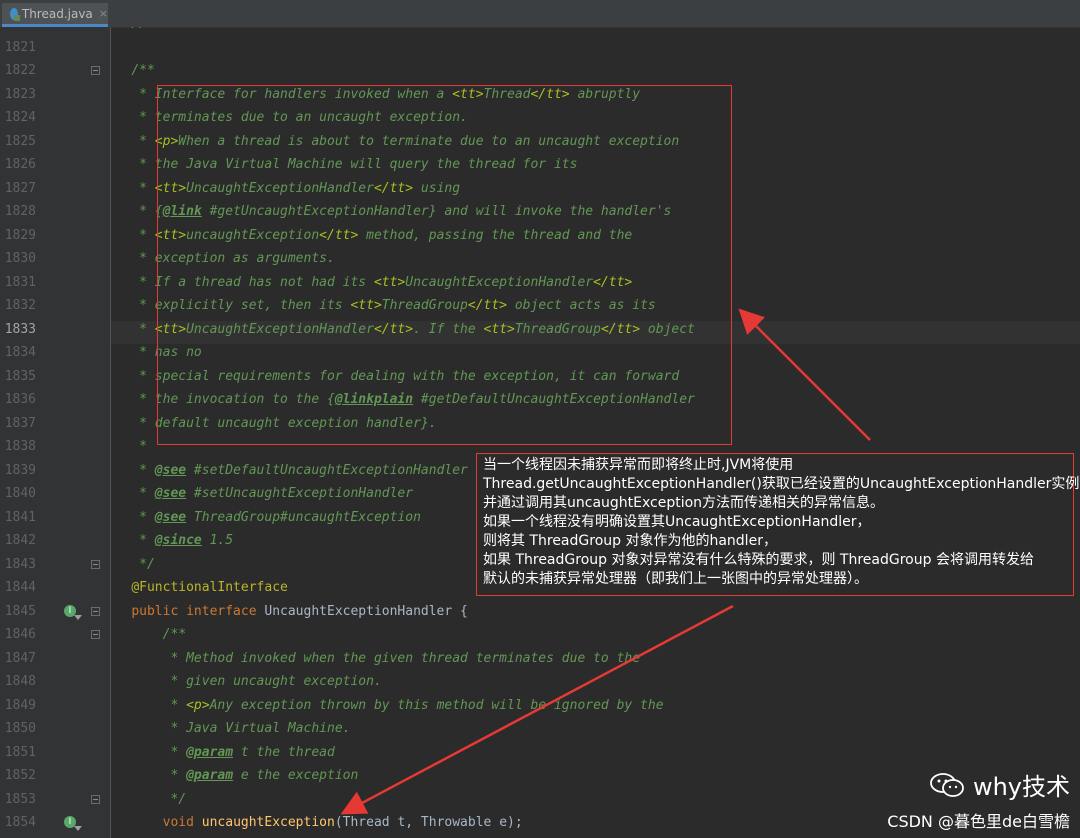 This screenshot has width=1080, height=838. Describe the element at coordinates (190, 31) in the screenshot. I see `code-text: // Added in JSR-166` at that location.